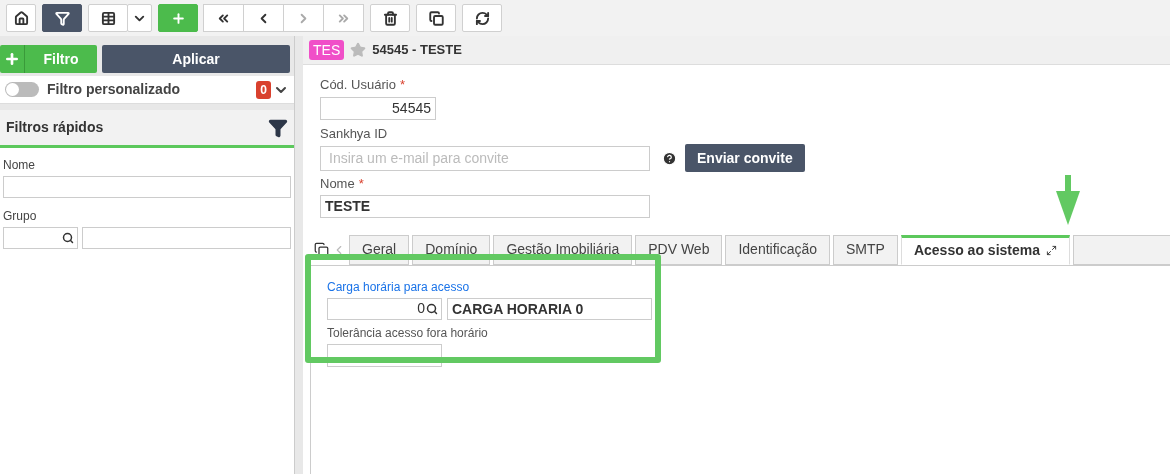 Image resolution: width=1170 pixels, height=474 pixels. Describe the element at coordinates (399, 287) in the screenshot. I see `field-label: Carga horária para acesso` at that location.